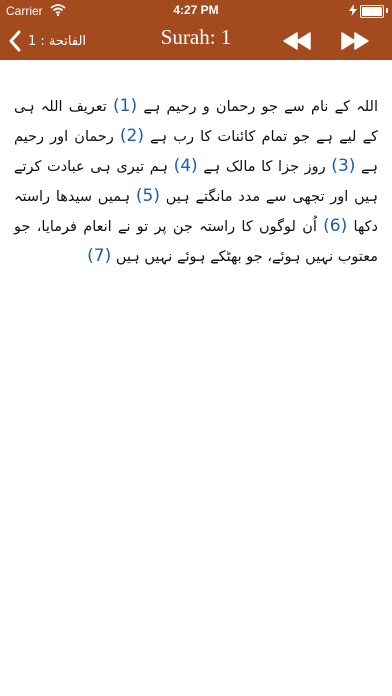 The image size is (392, 696). I want to click on fast-forward-icon, so click(355, 44).